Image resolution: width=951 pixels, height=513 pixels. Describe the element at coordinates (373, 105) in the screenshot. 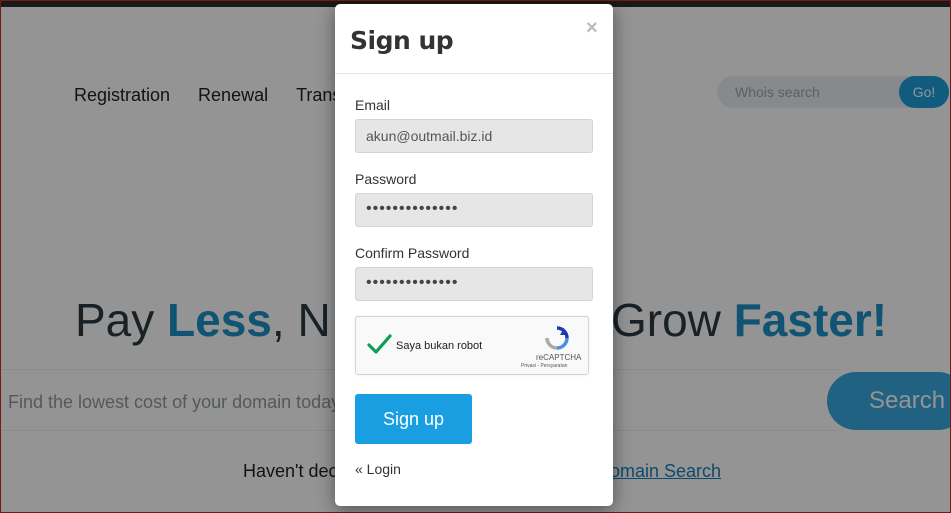

I see `email-label: Email` at that location.